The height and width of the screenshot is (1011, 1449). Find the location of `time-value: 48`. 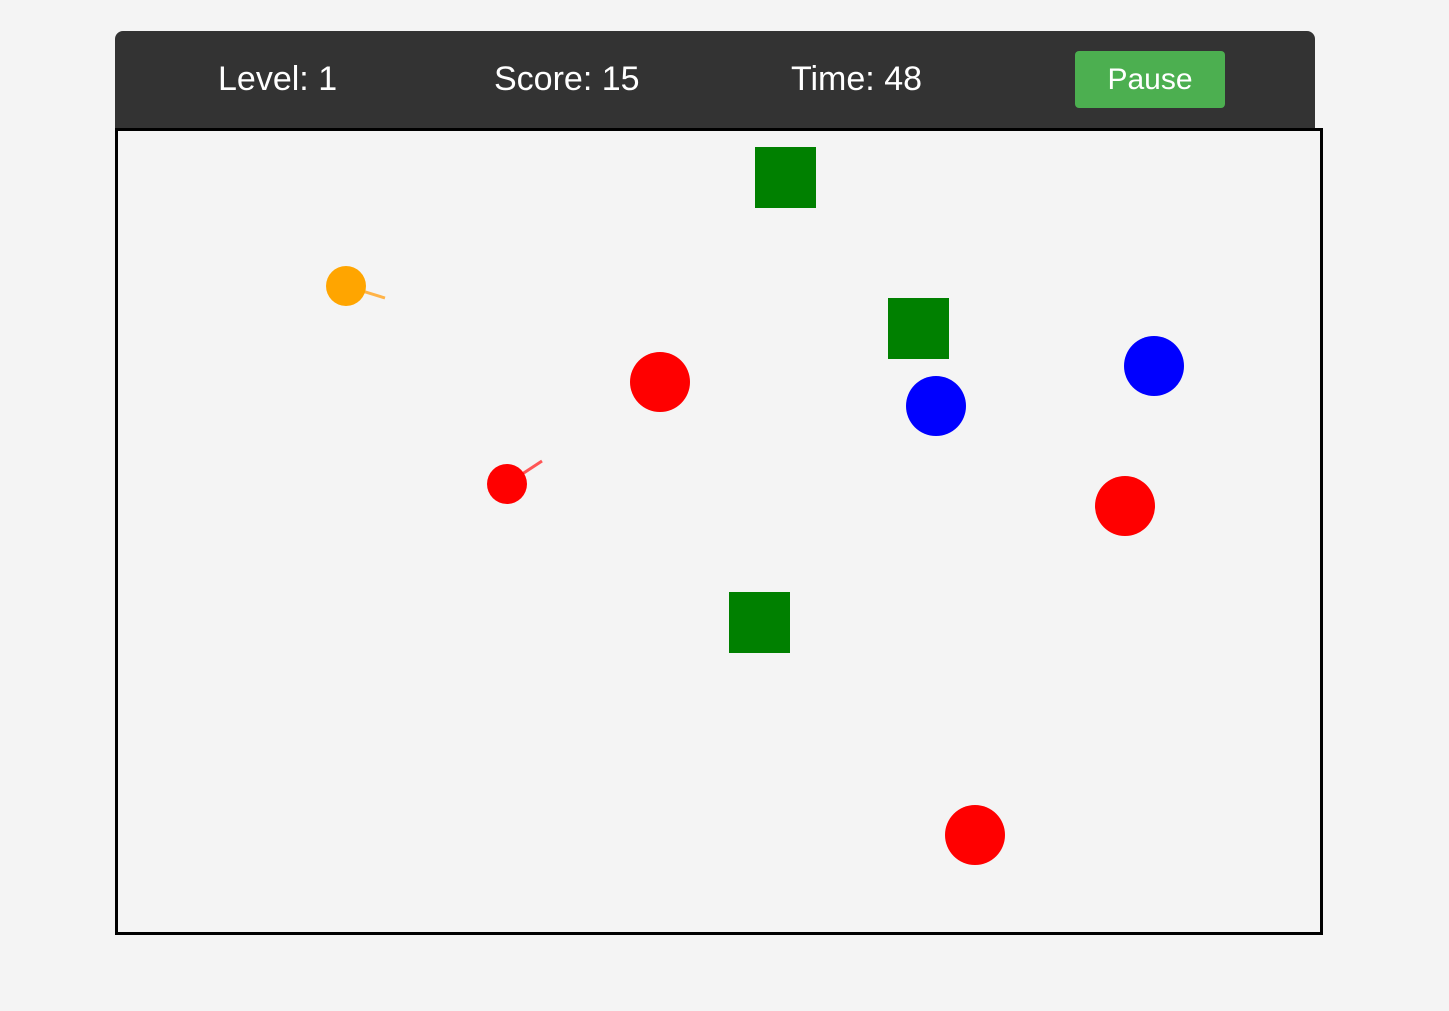

time-value: 48 is located at coordinates (903, 79).